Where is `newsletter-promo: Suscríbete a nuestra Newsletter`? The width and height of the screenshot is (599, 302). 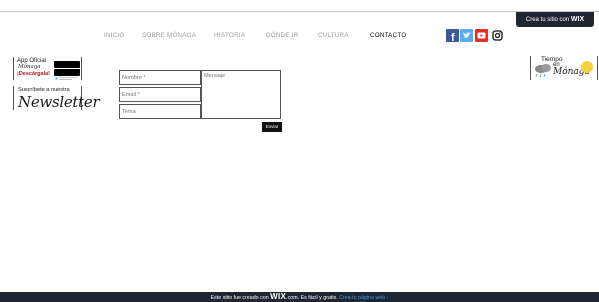
newsletter-promo: Suscríbete a nuestra Newsletter is located at coordinates (56, 98).